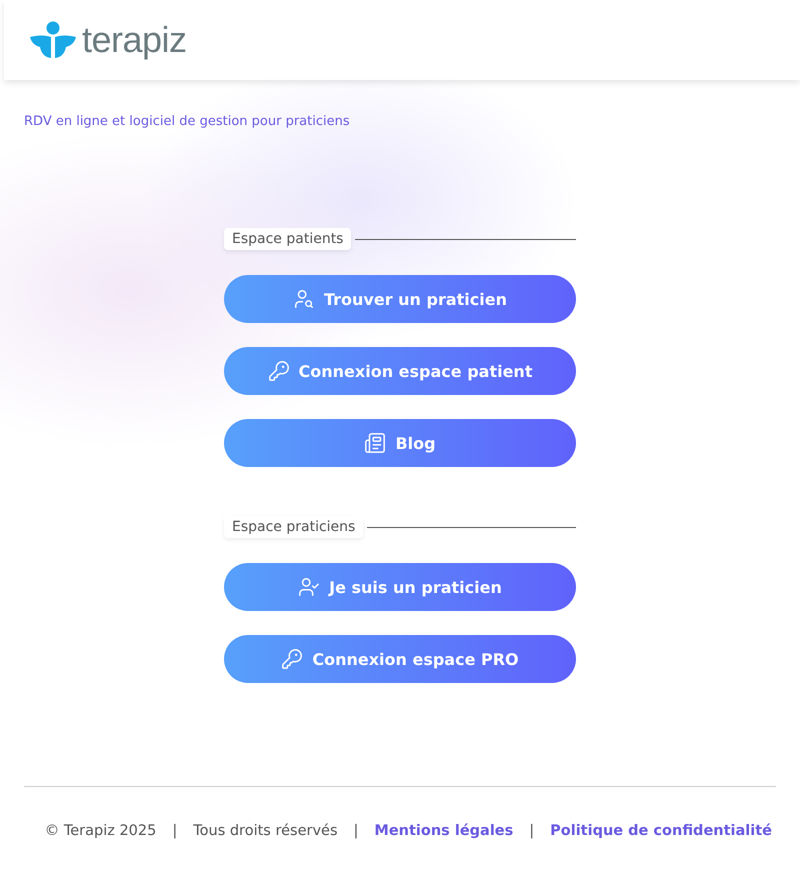 The image size is (800, 873). Describe the element at coordinates (134, 40) in the screenshot. I see `logo-text: terapiz` at that location.